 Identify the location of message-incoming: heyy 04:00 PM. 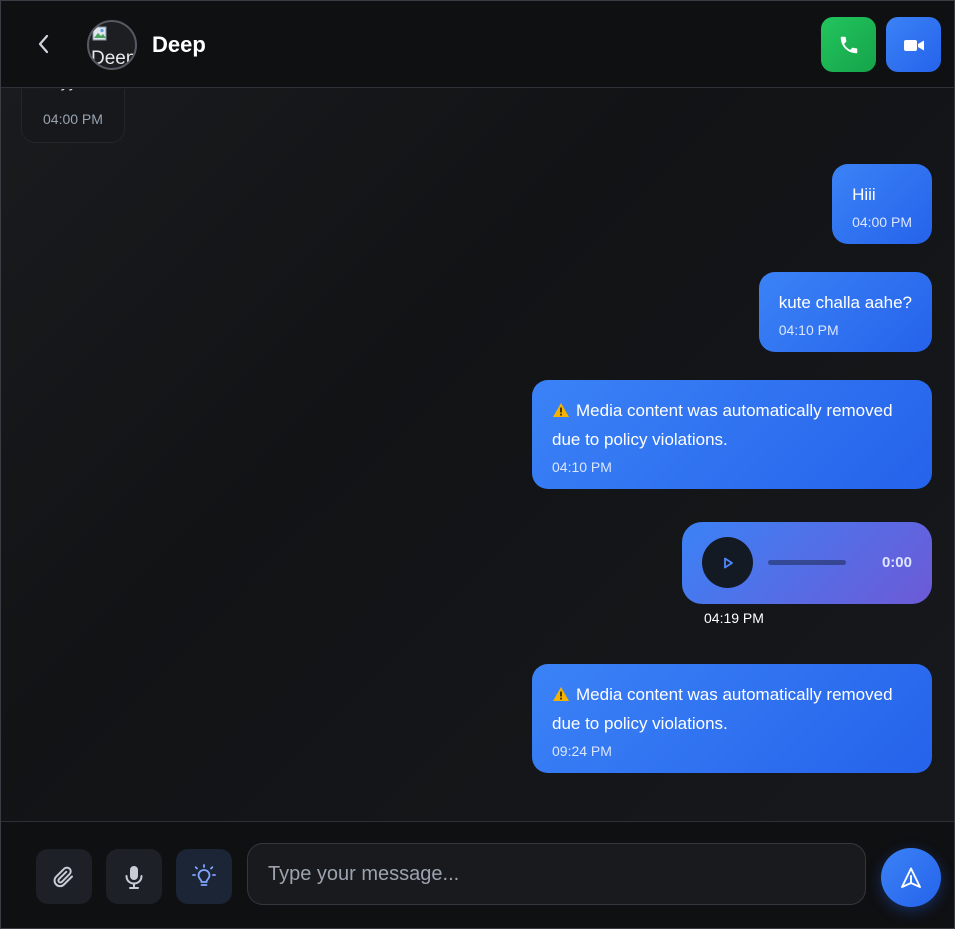
(73, 116).